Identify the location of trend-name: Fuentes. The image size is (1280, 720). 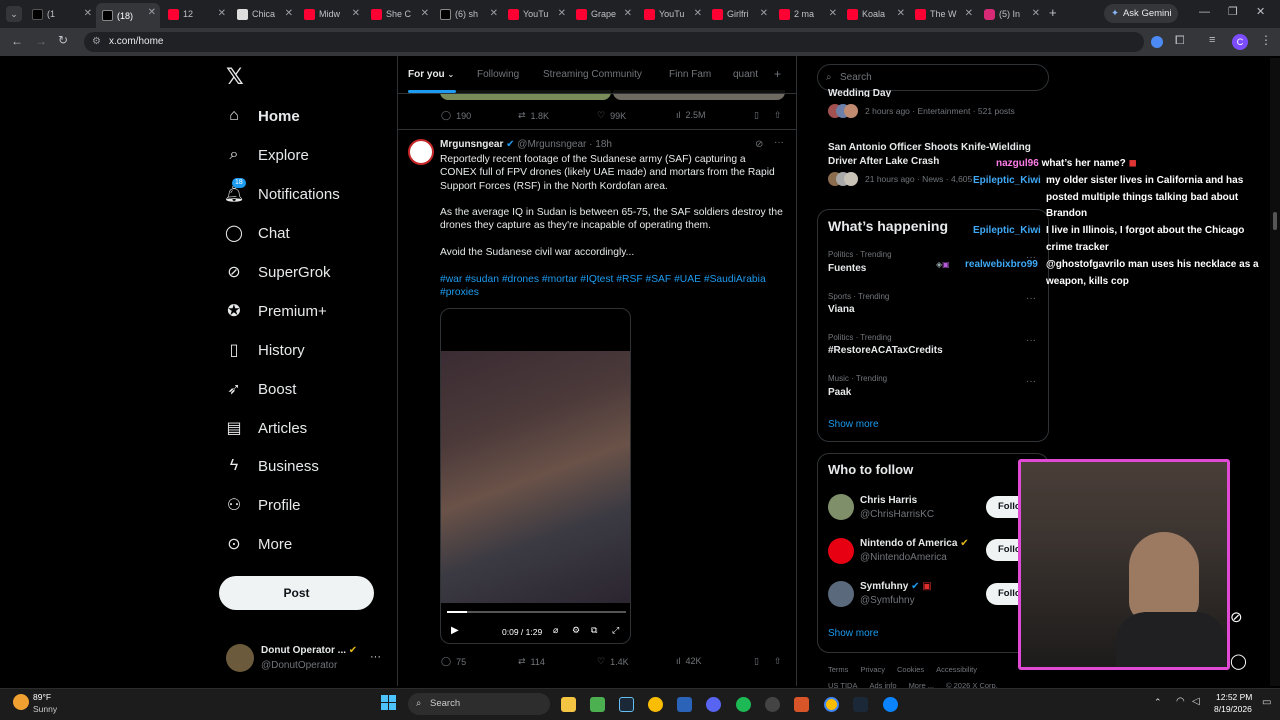
(847, 268).